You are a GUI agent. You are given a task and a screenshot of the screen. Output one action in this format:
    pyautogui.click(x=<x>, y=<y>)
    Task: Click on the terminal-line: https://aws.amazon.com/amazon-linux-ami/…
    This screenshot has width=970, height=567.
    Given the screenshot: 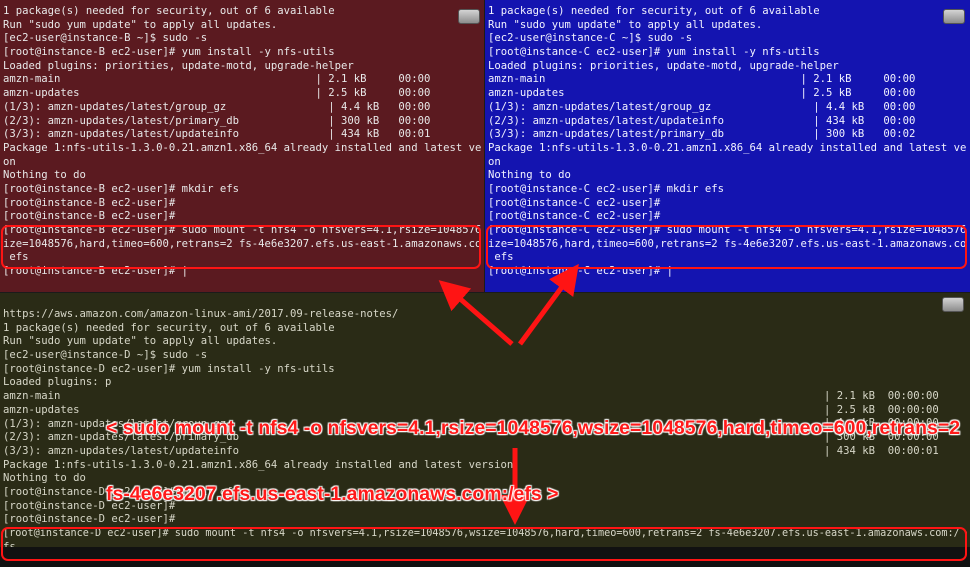 What is the action you would take?
    pyautogui.click(x=201, y=314)
    